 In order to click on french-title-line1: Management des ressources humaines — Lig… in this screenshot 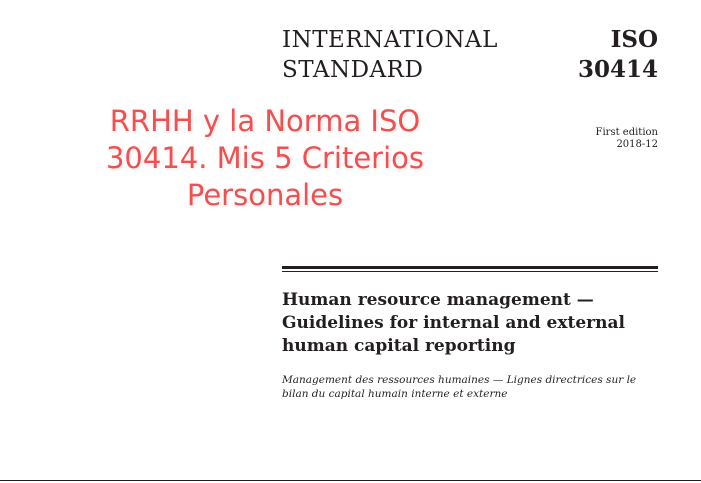, I will do `click(459, 380)`.